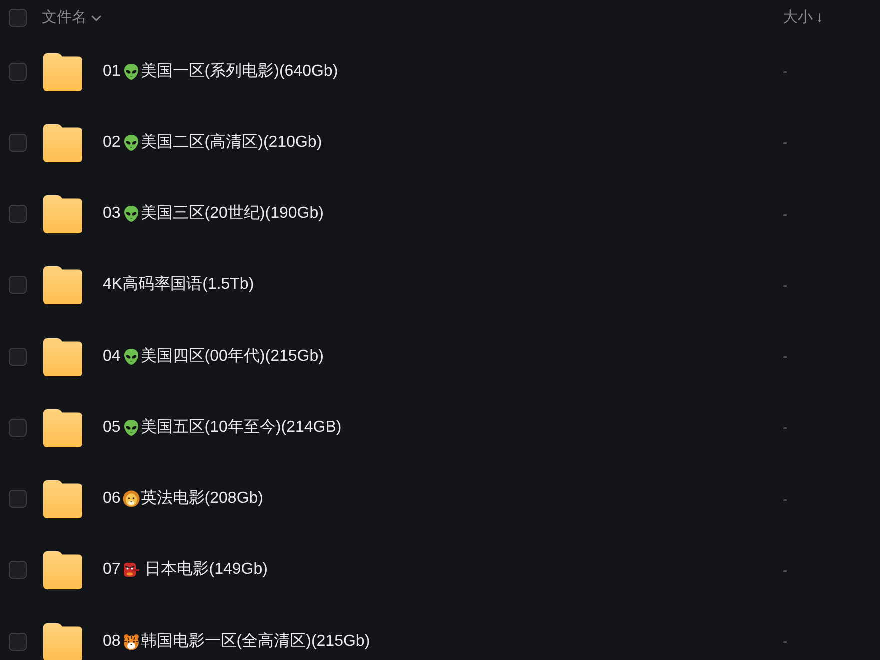  What do you see at coordinates (231, 143) in the screenshot?
I see `file-name: 美国二区(高清区)(210Gb)` at bounding box center [231, 143].